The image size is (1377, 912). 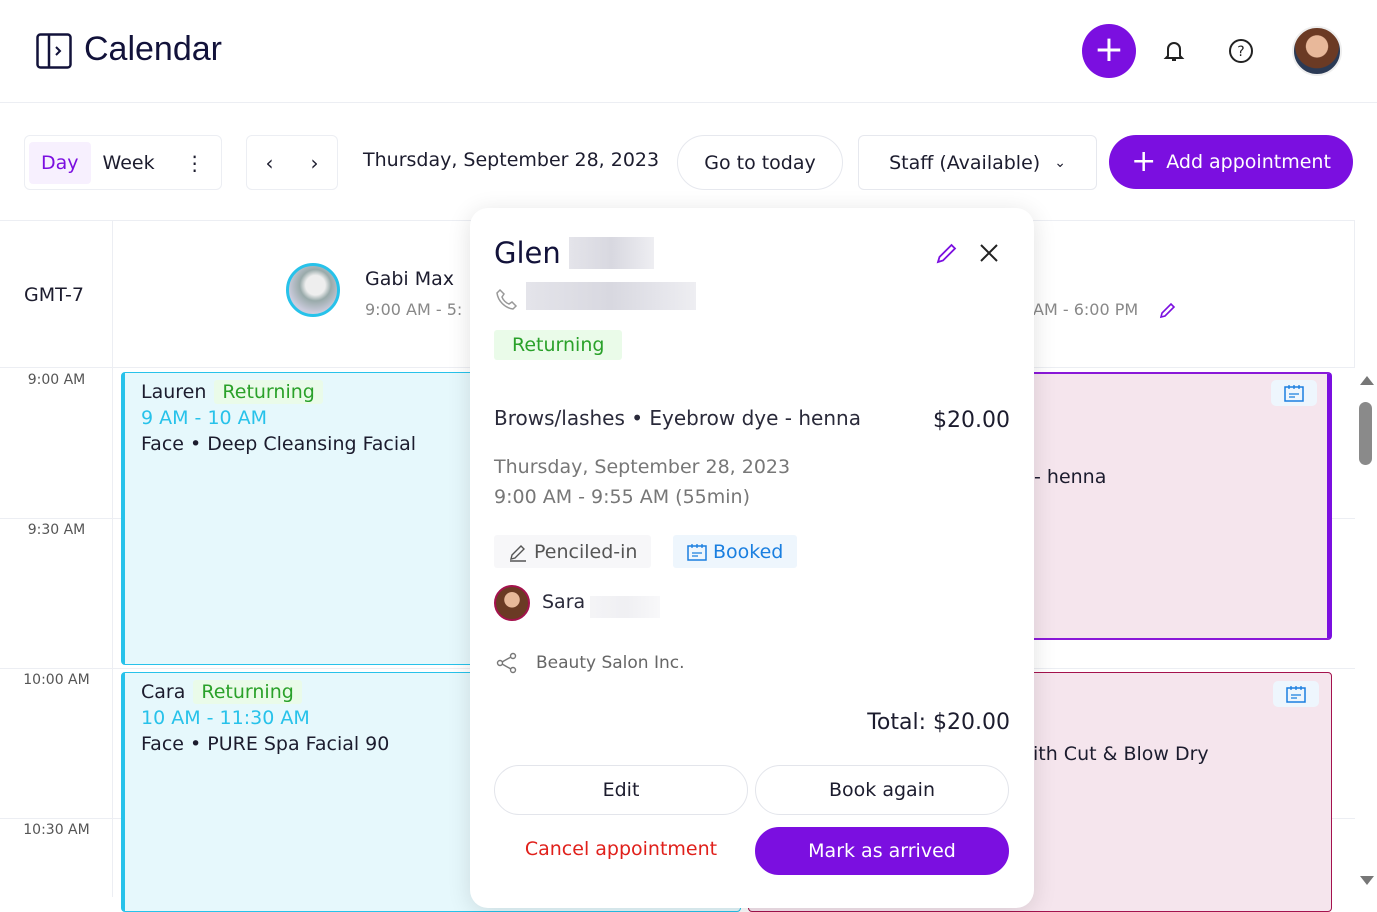 What do you see at coordinates (56, 680) in the screenshot?
I see `time-label: 10:00 AM` at bounding box center [56, 680].